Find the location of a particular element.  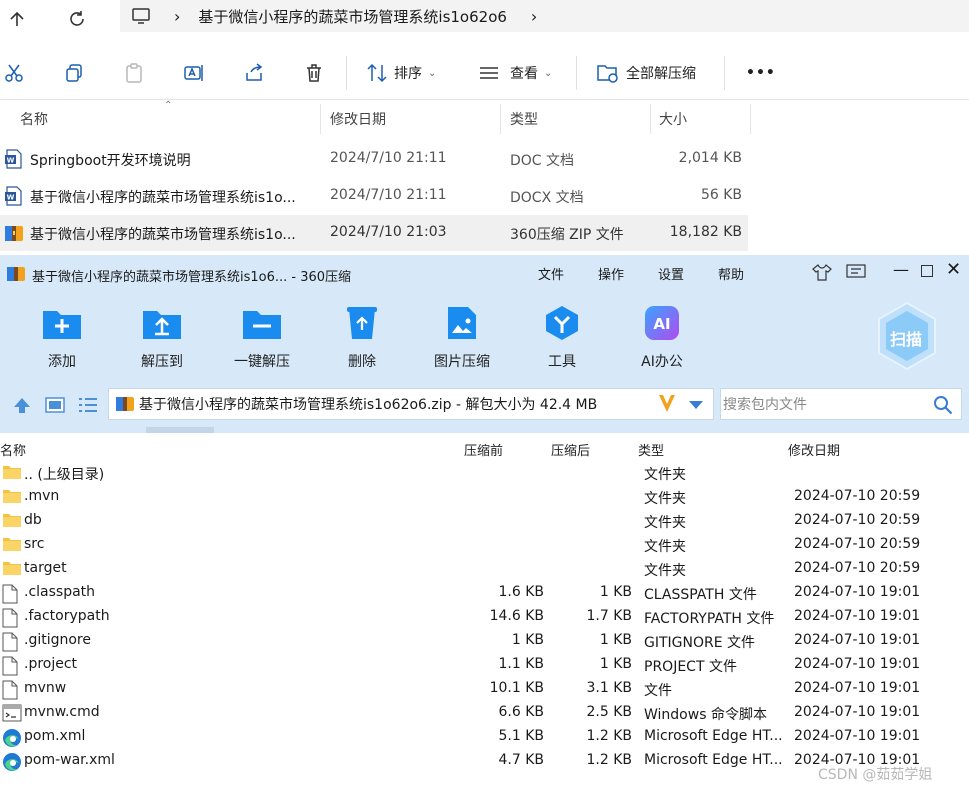

menu-settings: 设置 is located at coordinates (671, 273).